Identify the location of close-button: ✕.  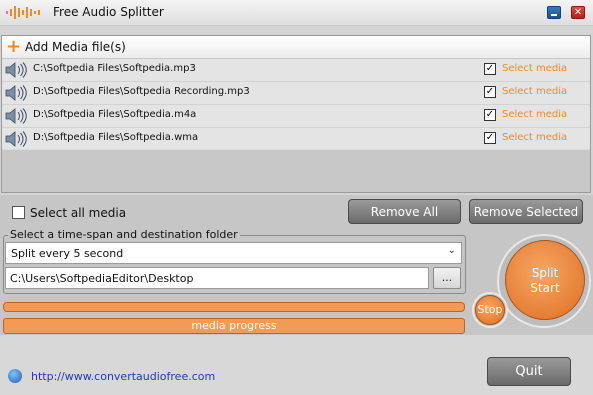
(578, 12).